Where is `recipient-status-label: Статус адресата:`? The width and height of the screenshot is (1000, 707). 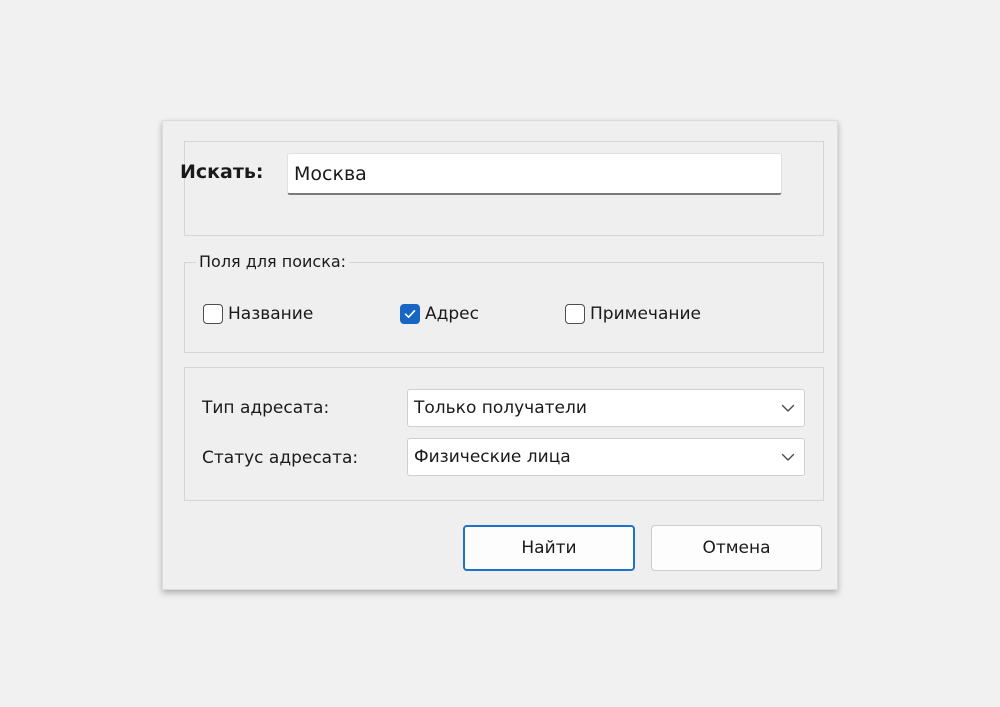
recipient-status-label: Статус адресата: is located at coordinates (280, 458).